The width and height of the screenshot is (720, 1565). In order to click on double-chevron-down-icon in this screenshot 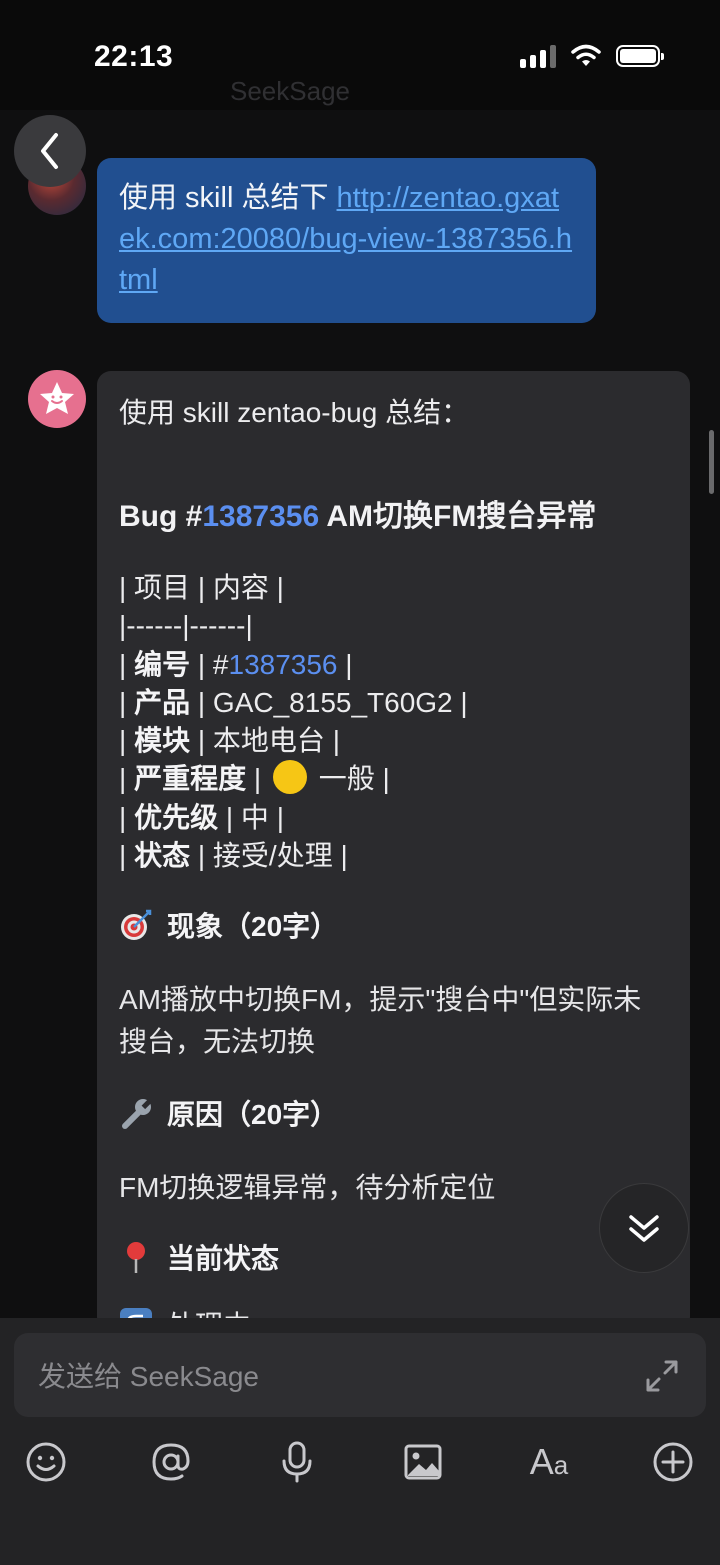, I will do `click(644, 1228)`.